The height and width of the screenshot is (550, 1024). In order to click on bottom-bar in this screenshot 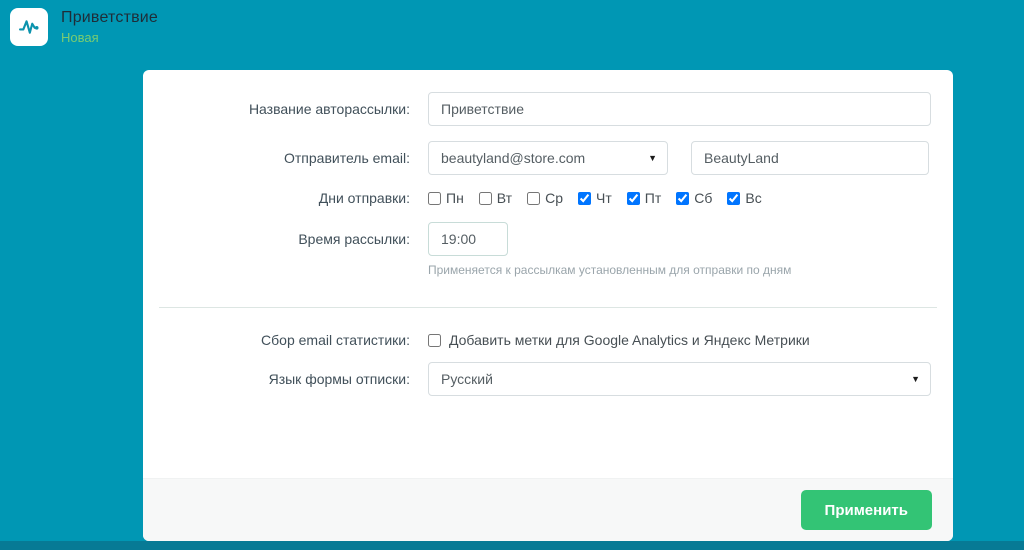, I will do `click(512, 545)`.